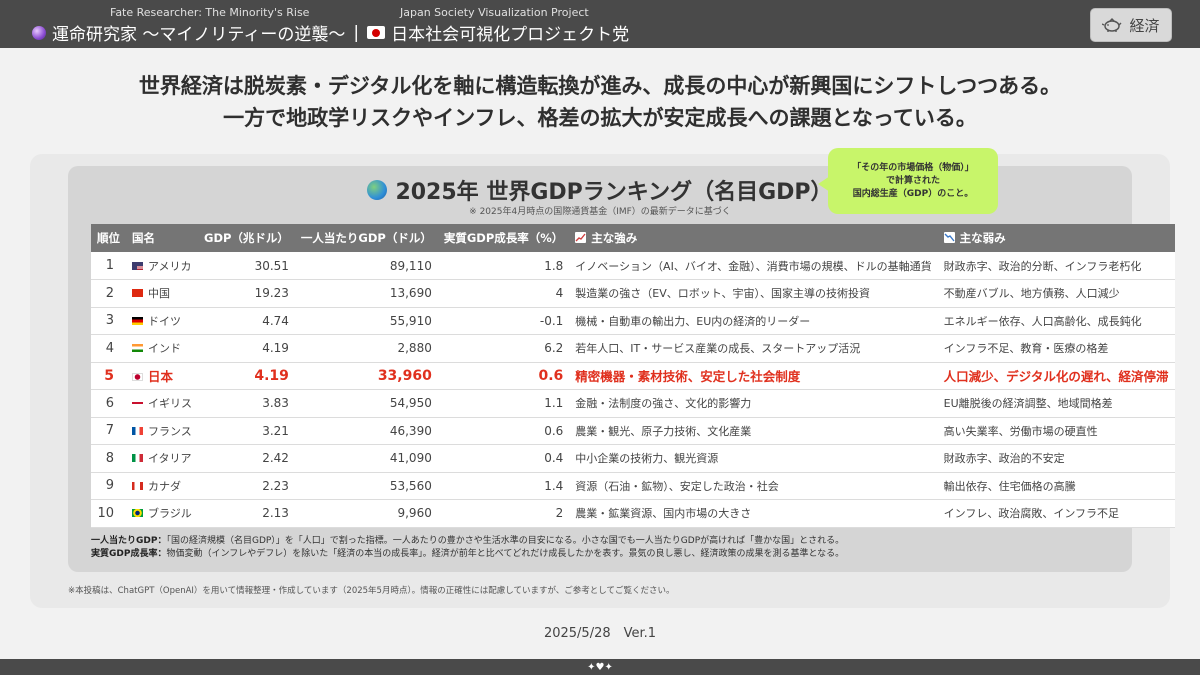  What do you see at coordinates (137, 348) in the screenshot?
I see `in-flag-icon` at bounding box center [137, 348].